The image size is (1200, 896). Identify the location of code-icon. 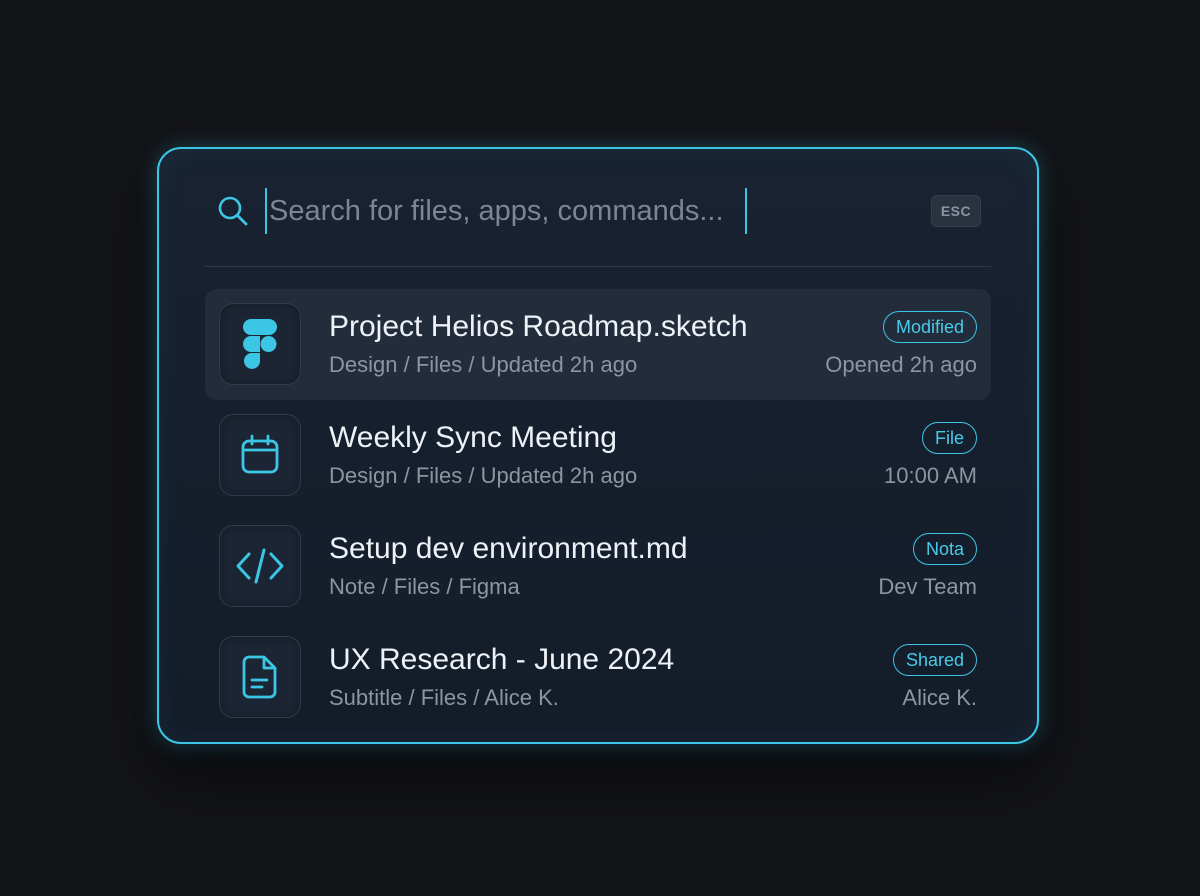
(260, 566).